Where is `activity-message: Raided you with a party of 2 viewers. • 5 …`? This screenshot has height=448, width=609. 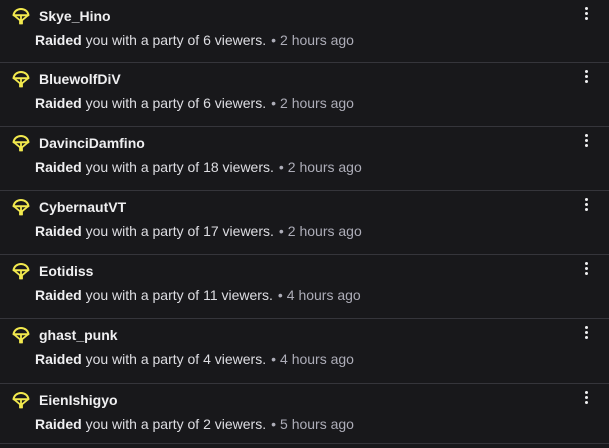 activity-message: Raided you with a party of 2 viewers. • 5 … is located at coordinates (194, 424).